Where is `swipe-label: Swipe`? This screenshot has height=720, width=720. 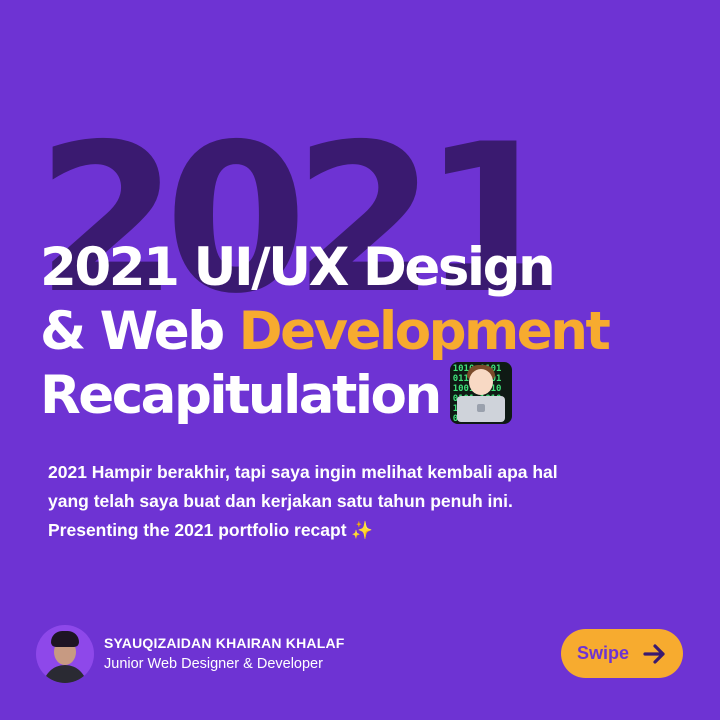 swipe-label: Swipe is located at coordinates (602, 653).